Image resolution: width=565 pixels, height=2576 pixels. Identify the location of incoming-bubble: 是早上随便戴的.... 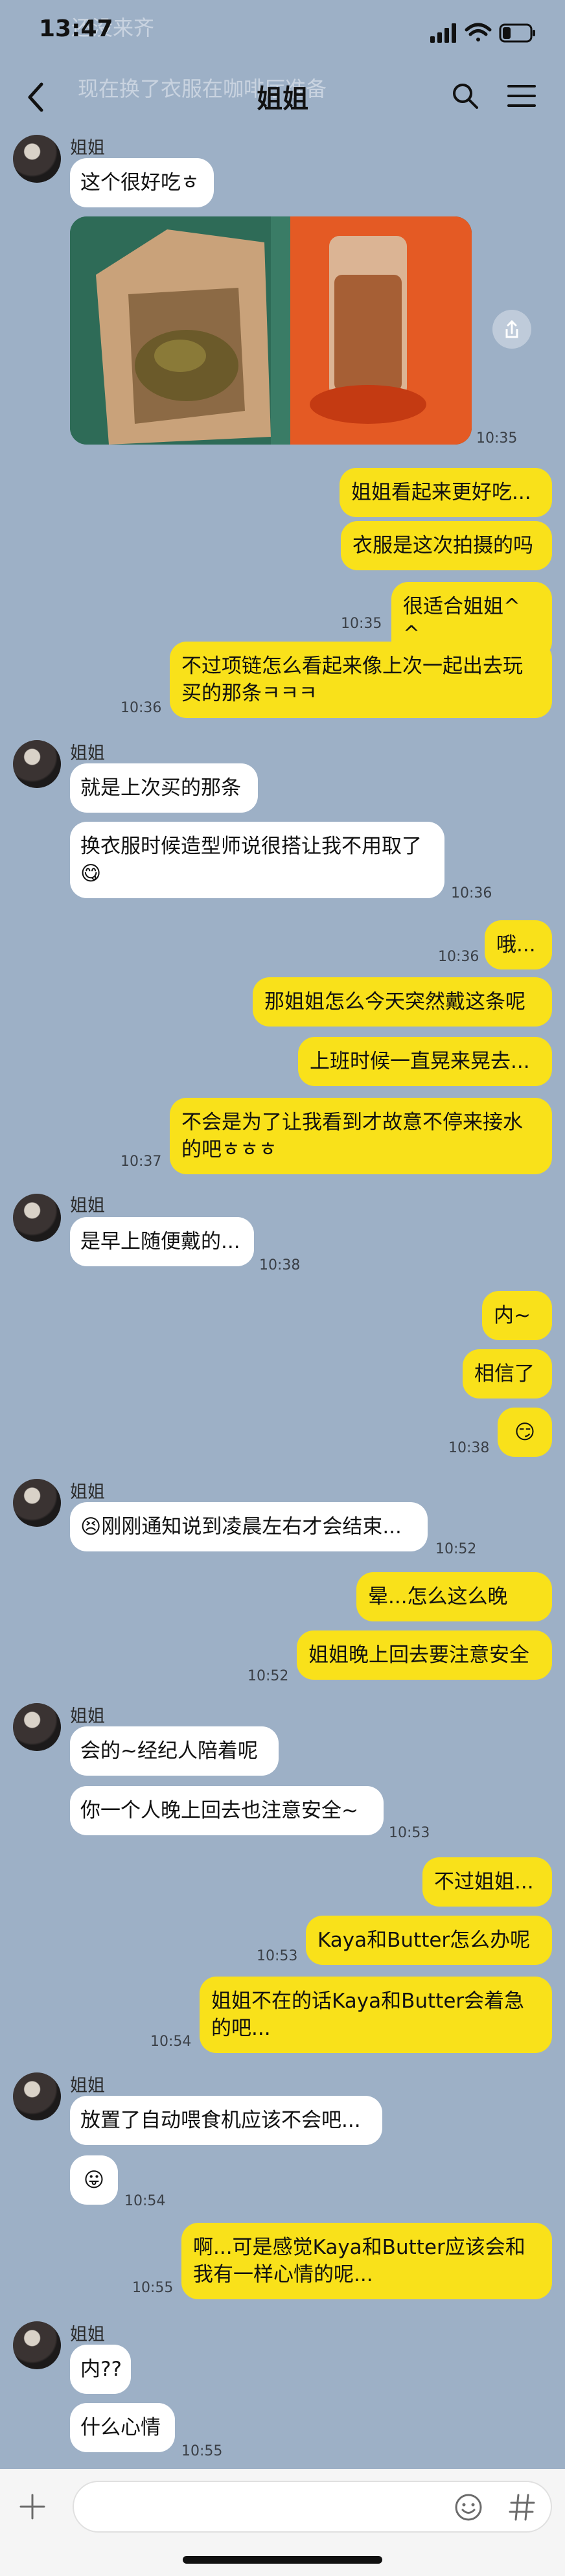
(162, 1242).